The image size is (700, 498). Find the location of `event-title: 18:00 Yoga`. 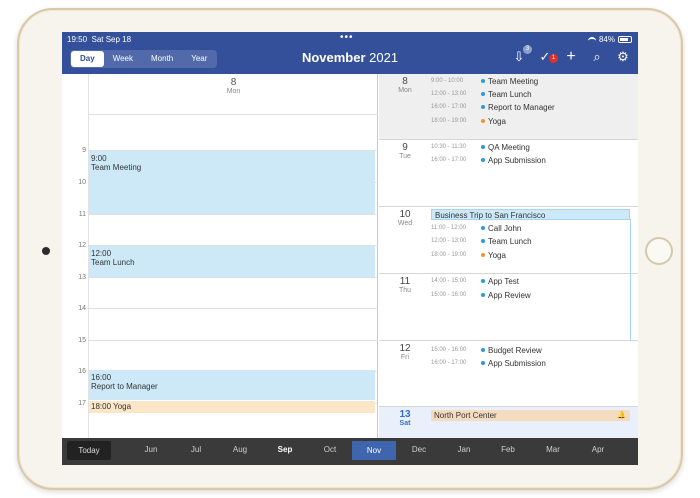

event-title: 18:00 Yoga is located at coordinates (111, 406).